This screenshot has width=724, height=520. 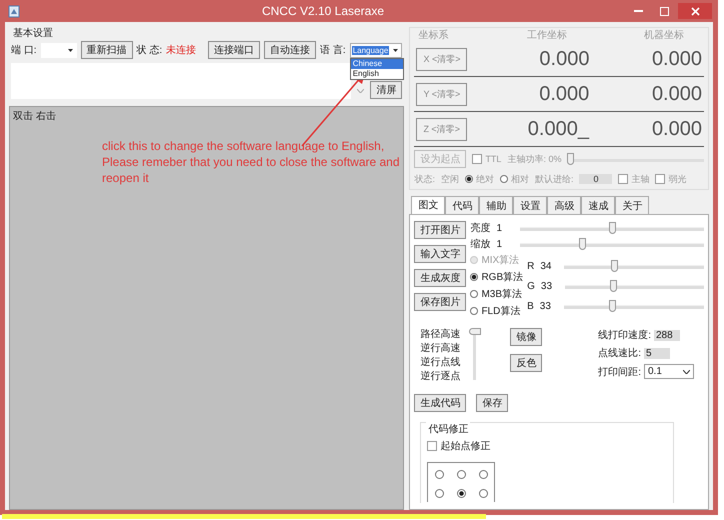 I want to click on spacing-dropdown: 0.1, so click(x=669, y=371).